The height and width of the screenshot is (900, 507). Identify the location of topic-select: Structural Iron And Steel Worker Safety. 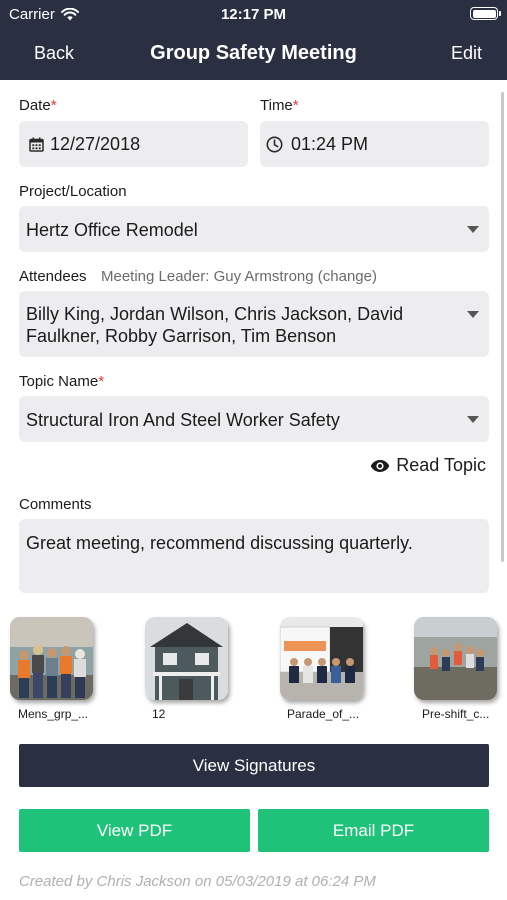
(254, 419).